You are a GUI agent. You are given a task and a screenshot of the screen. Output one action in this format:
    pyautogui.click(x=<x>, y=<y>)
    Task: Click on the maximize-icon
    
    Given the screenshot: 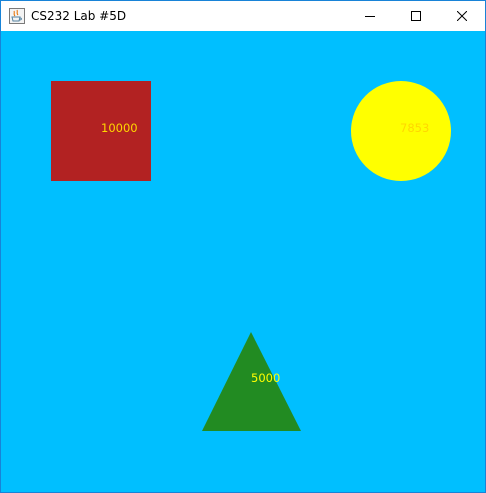 What is the action you would take?
    pyautogui.click(x=416, y=16)
    